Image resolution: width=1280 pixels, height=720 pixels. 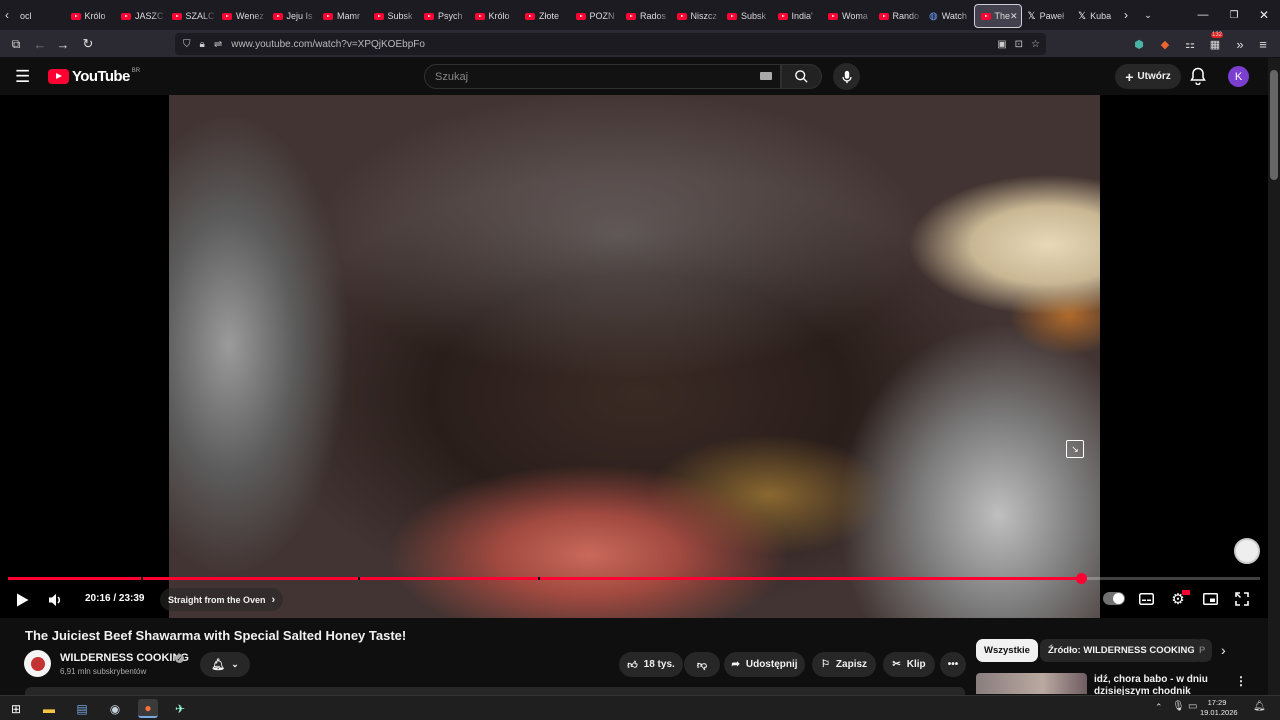 What do you see at coordinates (39, 16) in the screenshot?
I see `browser-tab: ocl` at bounding box center [39, 16].